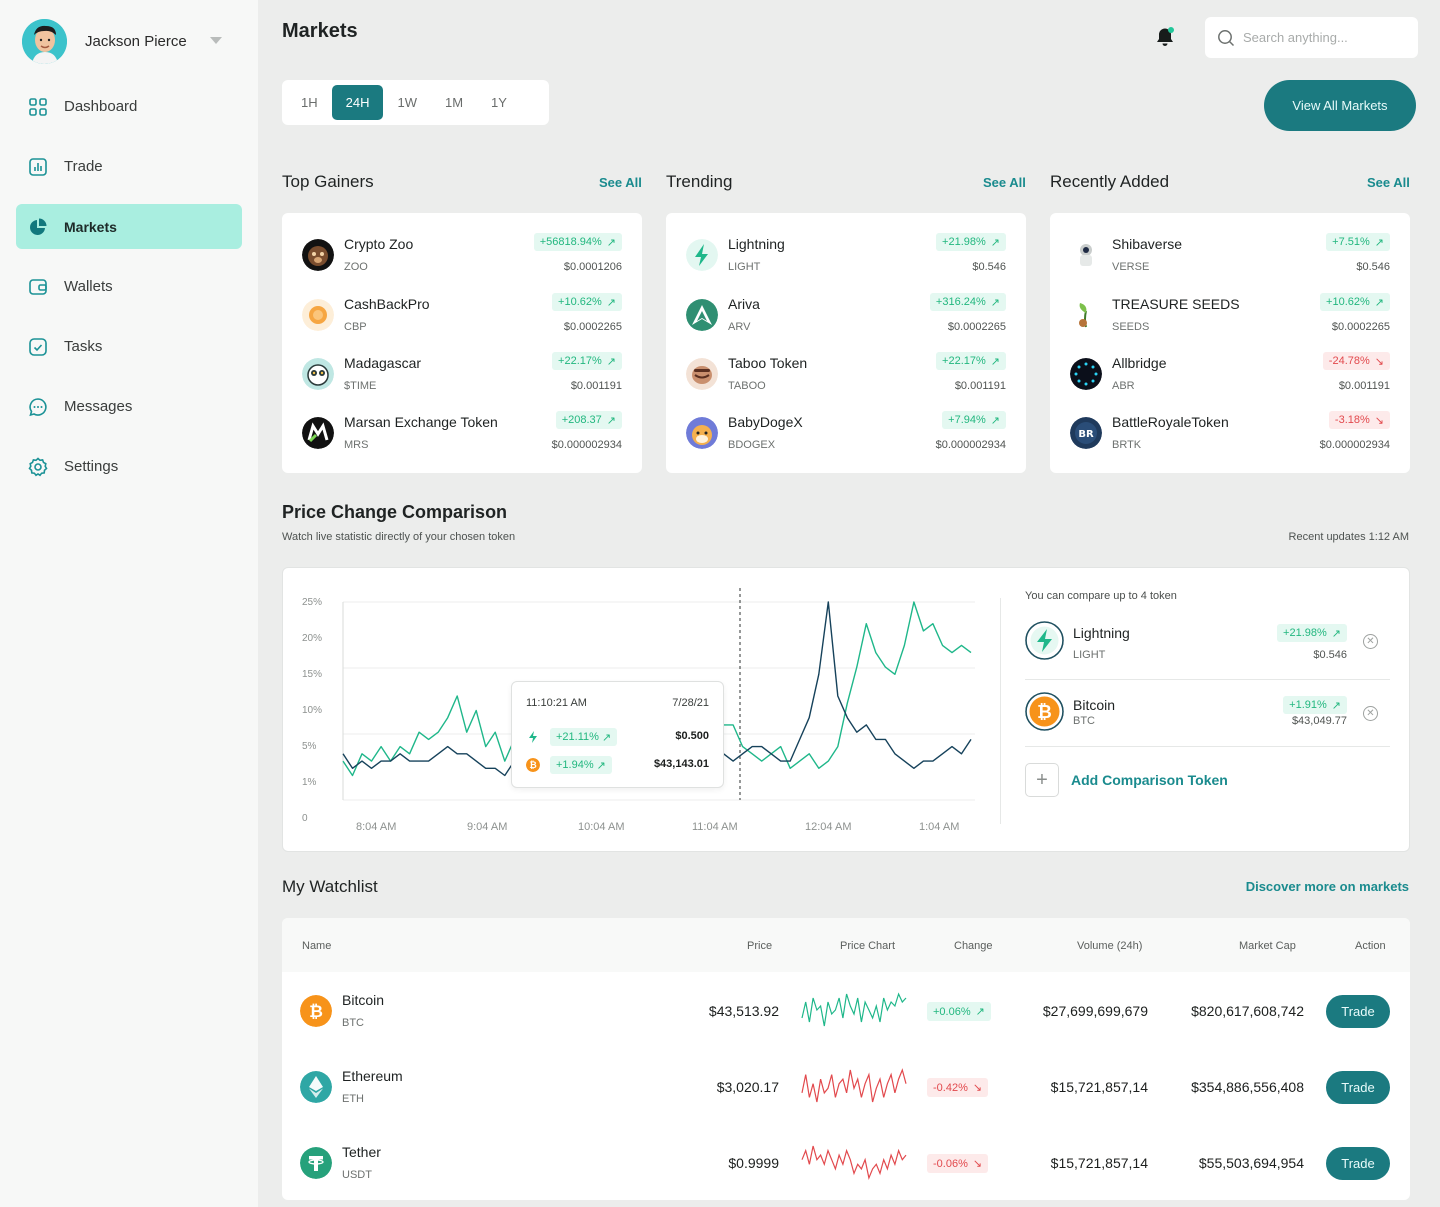 The image size is (1440, 1207). I want to click on coin-price: $0.9999, so click(753, 1163).